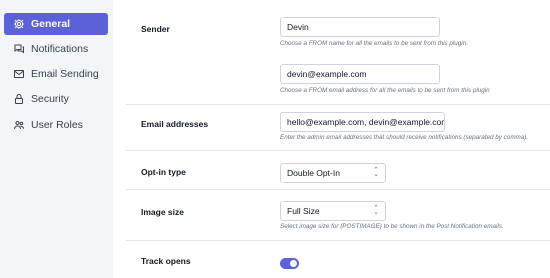 Image resolution: width=550 pixels, height=278 pixels. Describe the element at coordinates (313, 173) in the screenshot. I see `optin-type-value: Double Opt-In` at that location.